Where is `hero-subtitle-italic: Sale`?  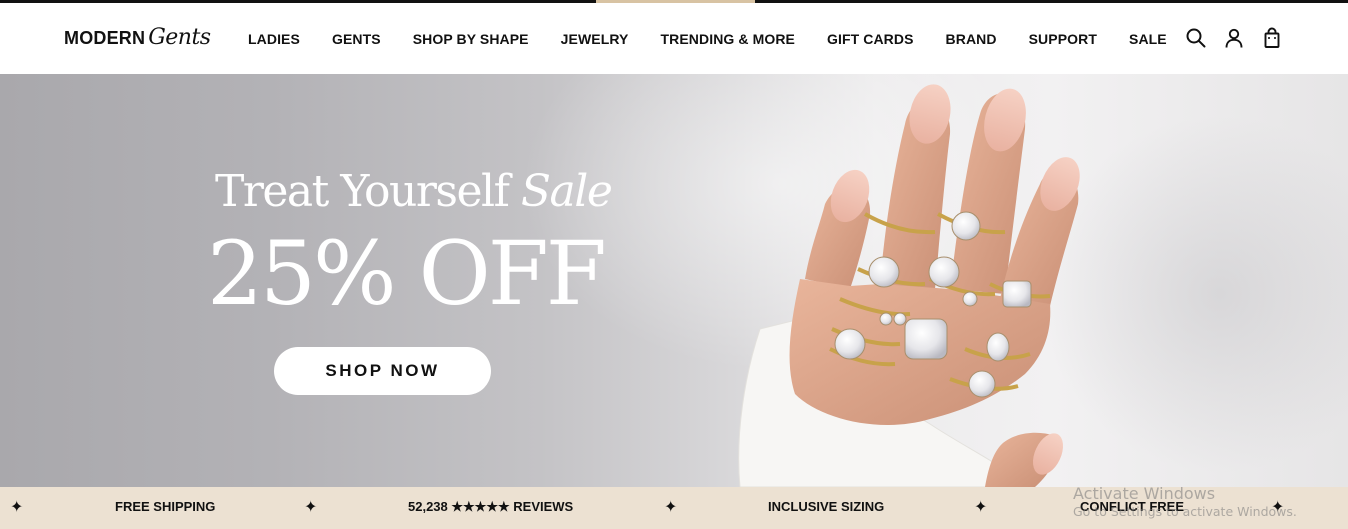
hero-subtitle-italic: Sale is located at coordinates (566, 191).